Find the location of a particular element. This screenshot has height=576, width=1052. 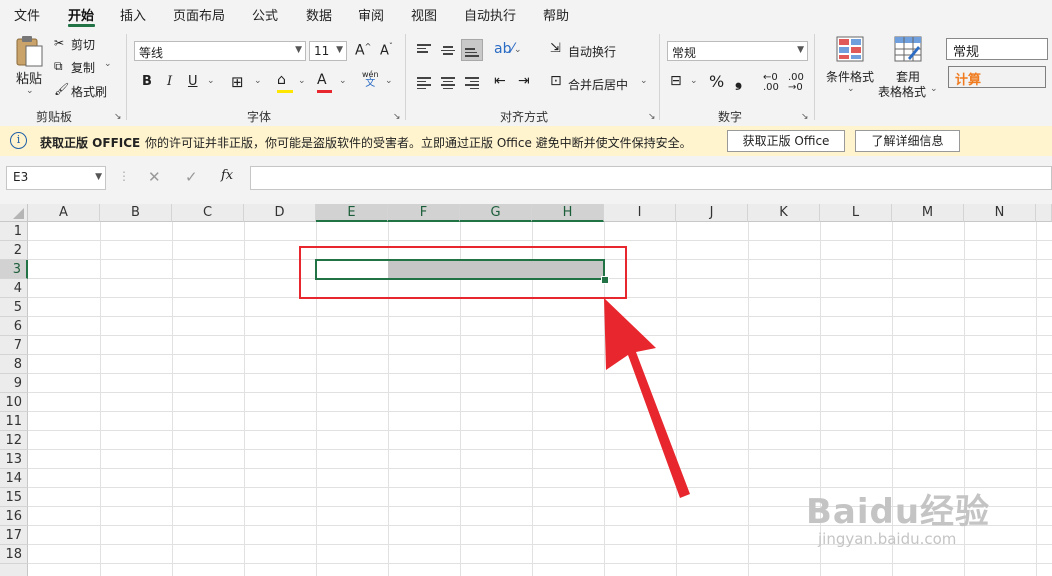

number-format-select: 常规 ▼ is located at coordinates (737, 51).